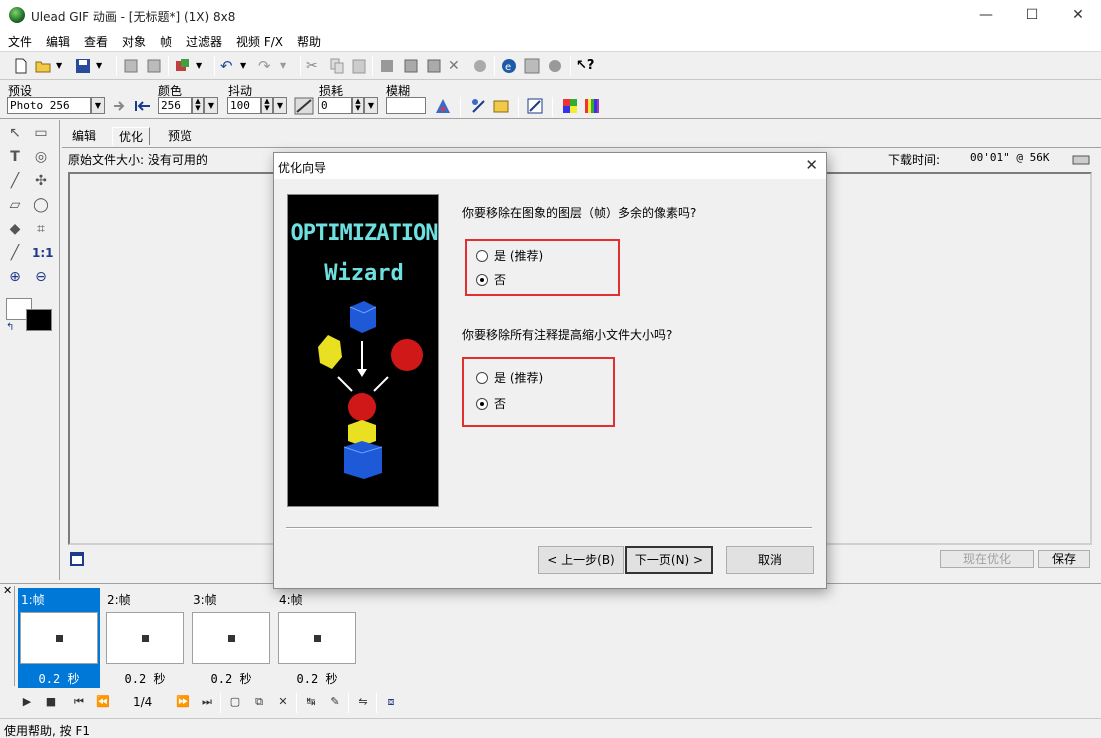 This screenshot has height=738, width=1101. Describe the element at coordinates (20, 41) in the screenshot. I see `menu-file: 文件` at that location.